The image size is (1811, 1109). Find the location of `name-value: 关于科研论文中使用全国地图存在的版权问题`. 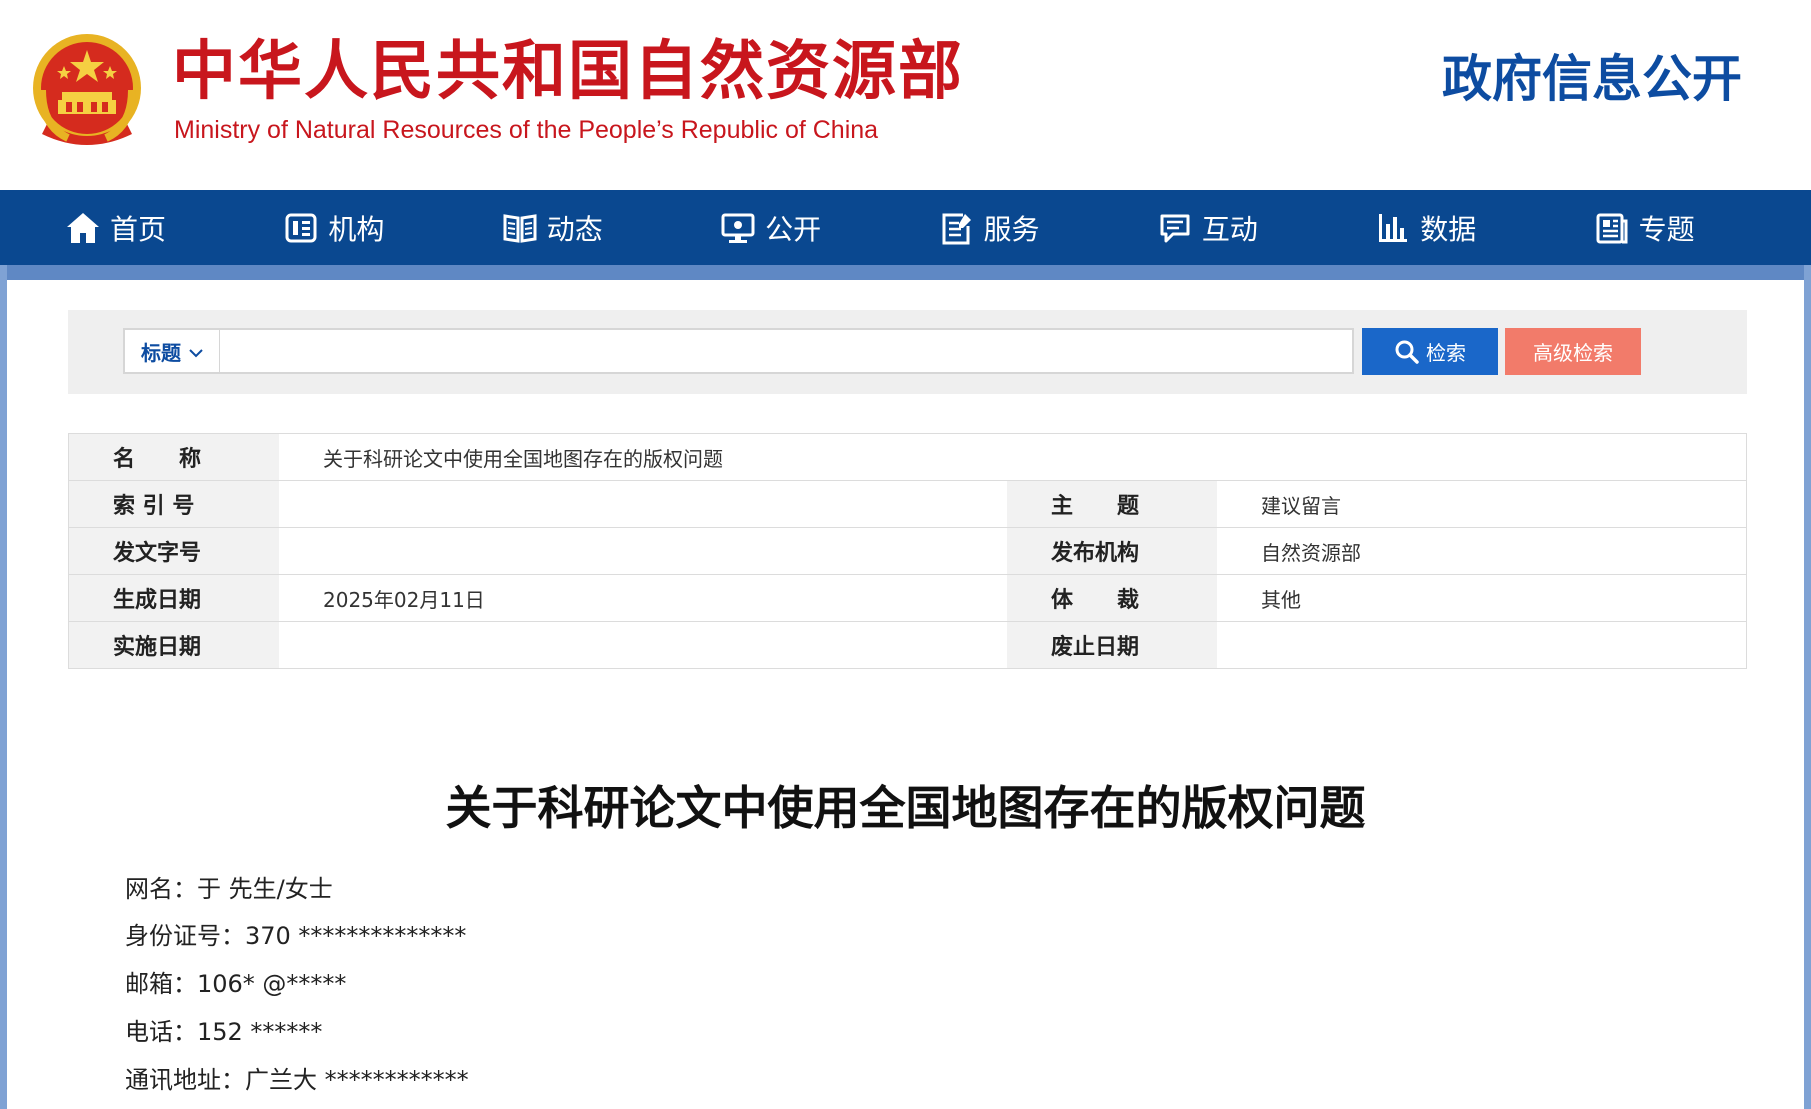

name-value: 关于科研论文中使用全国地图存在的版权问题 is located at coordinates (1012, 457).